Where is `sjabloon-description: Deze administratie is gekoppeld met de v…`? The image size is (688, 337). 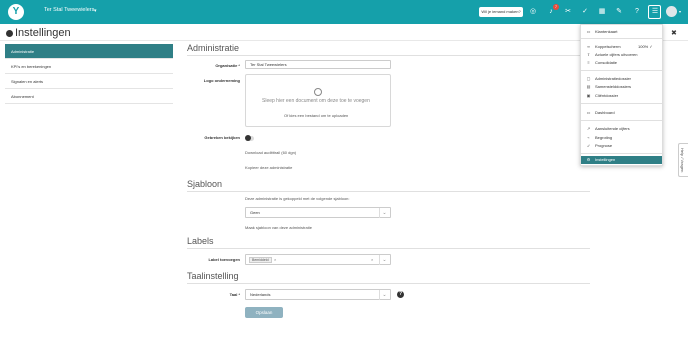
sjabloon-description: Deze administratie is gekoppeld met de v… is located at coordinates (297, 198).